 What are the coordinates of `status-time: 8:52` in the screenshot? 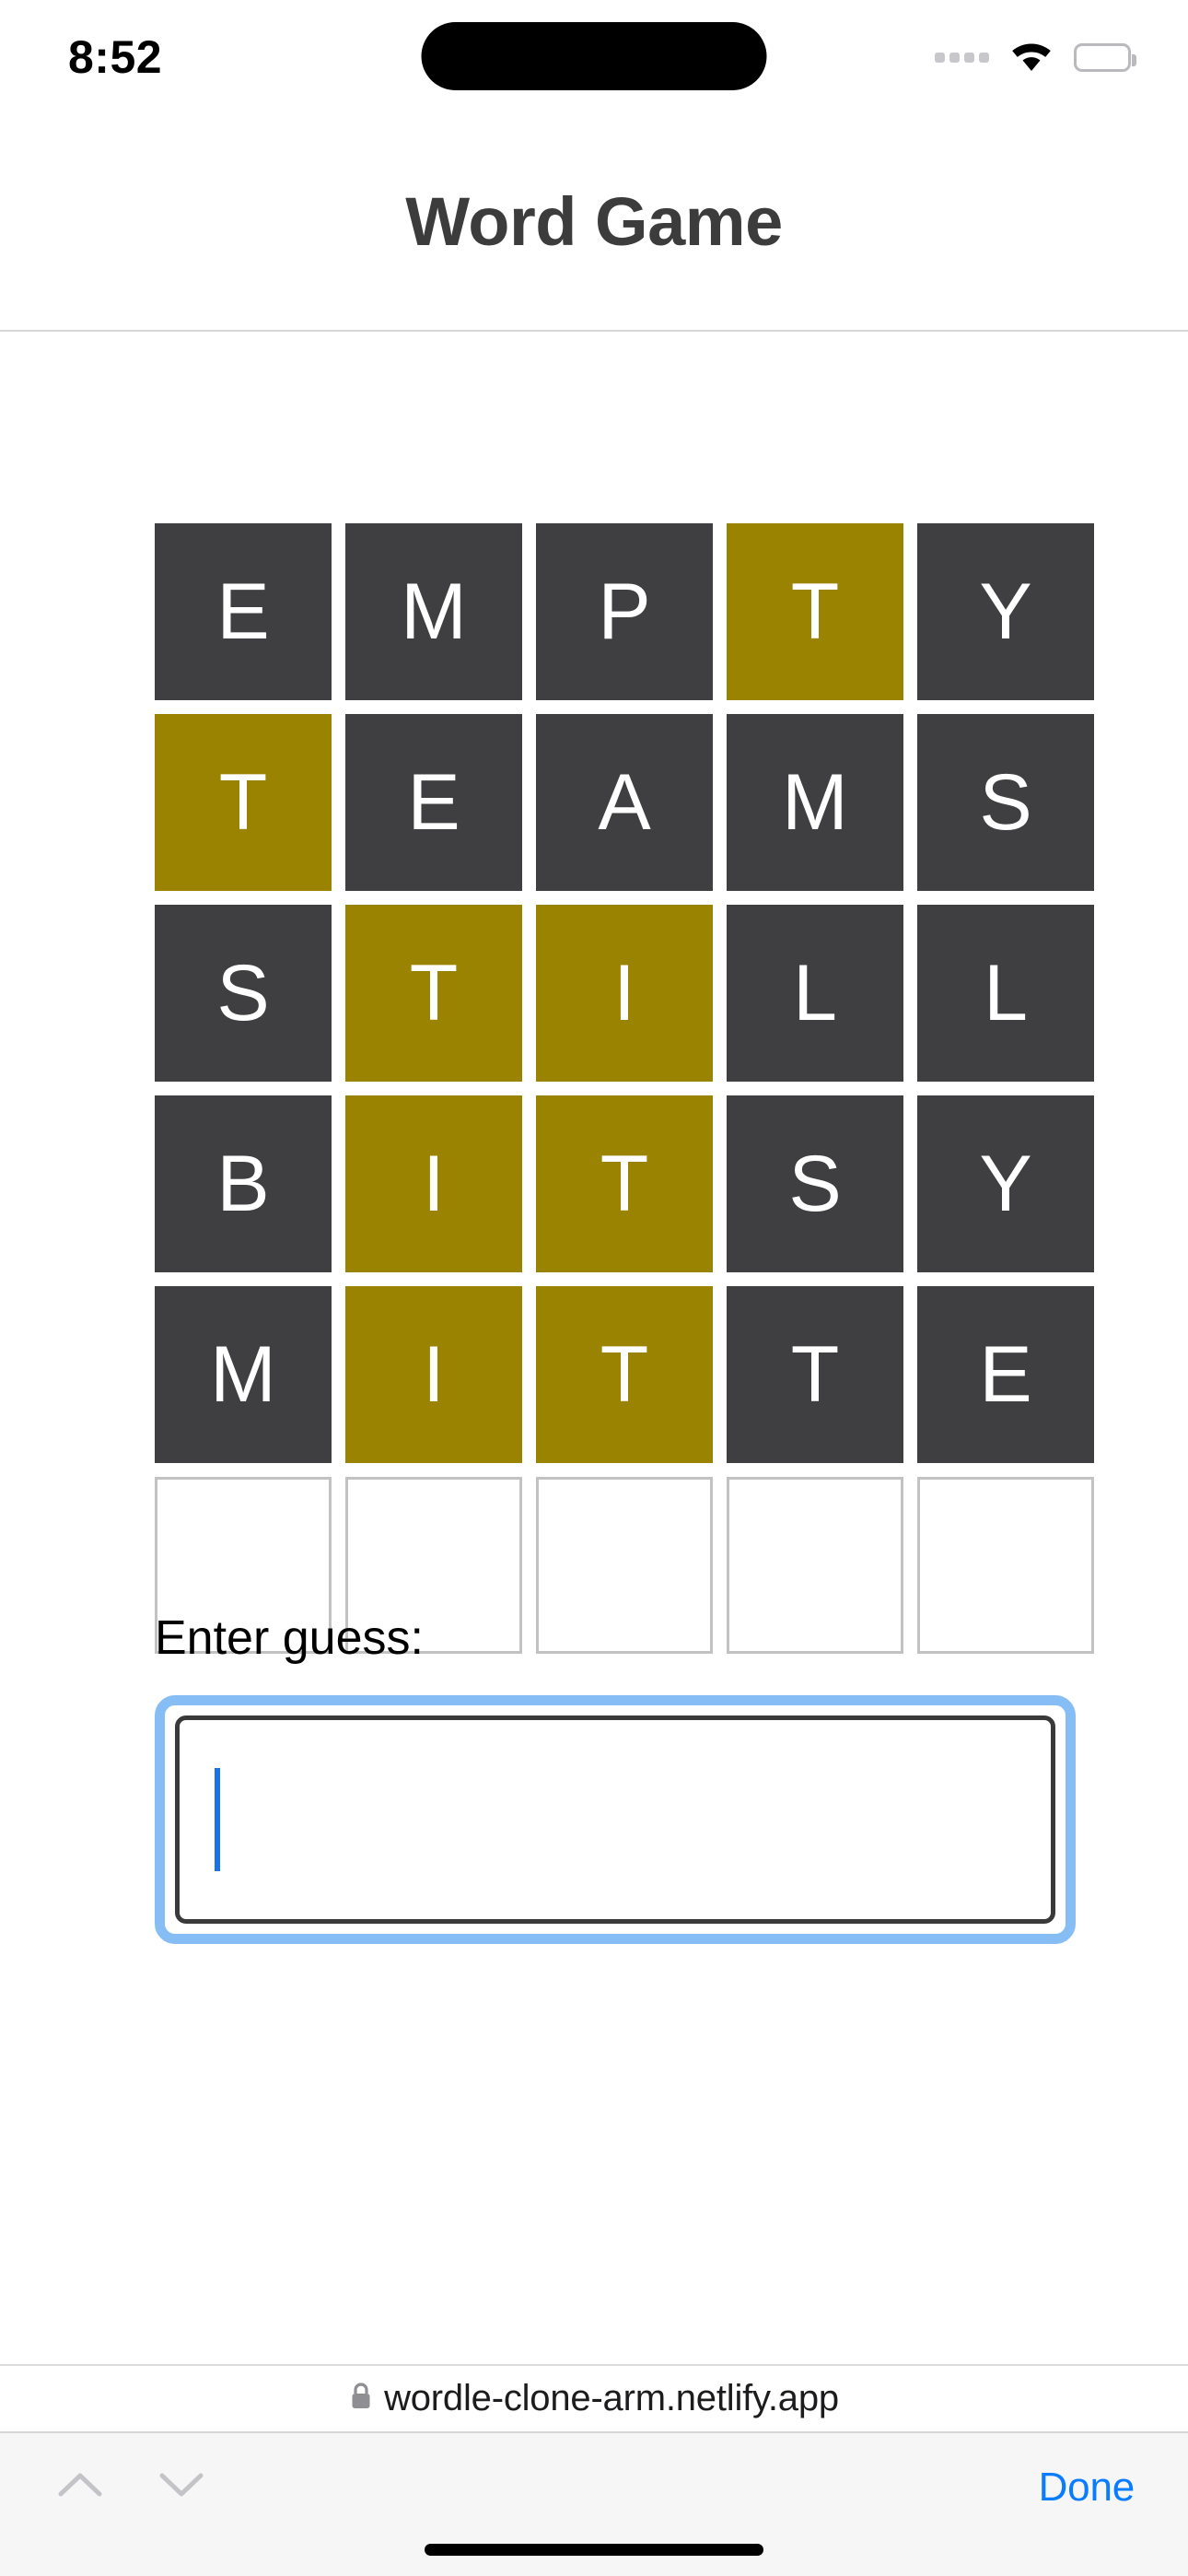 It's located at (115, 57).